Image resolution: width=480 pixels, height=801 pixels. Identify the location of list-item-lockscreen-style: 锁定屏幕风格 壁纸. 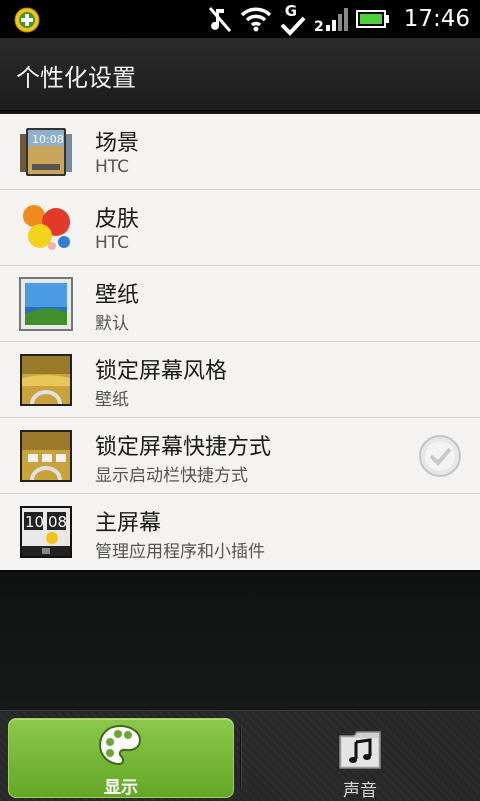
(240, 380).